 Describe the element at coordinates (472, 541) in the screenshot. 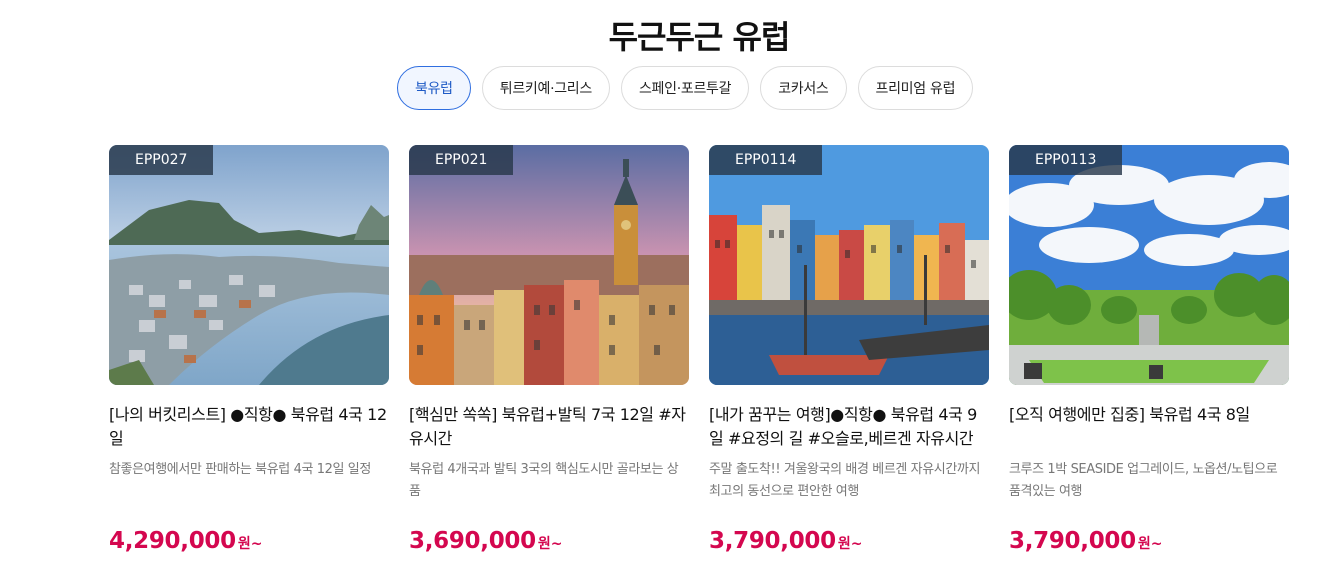

I see `price-value: 3,690,000` at that location.